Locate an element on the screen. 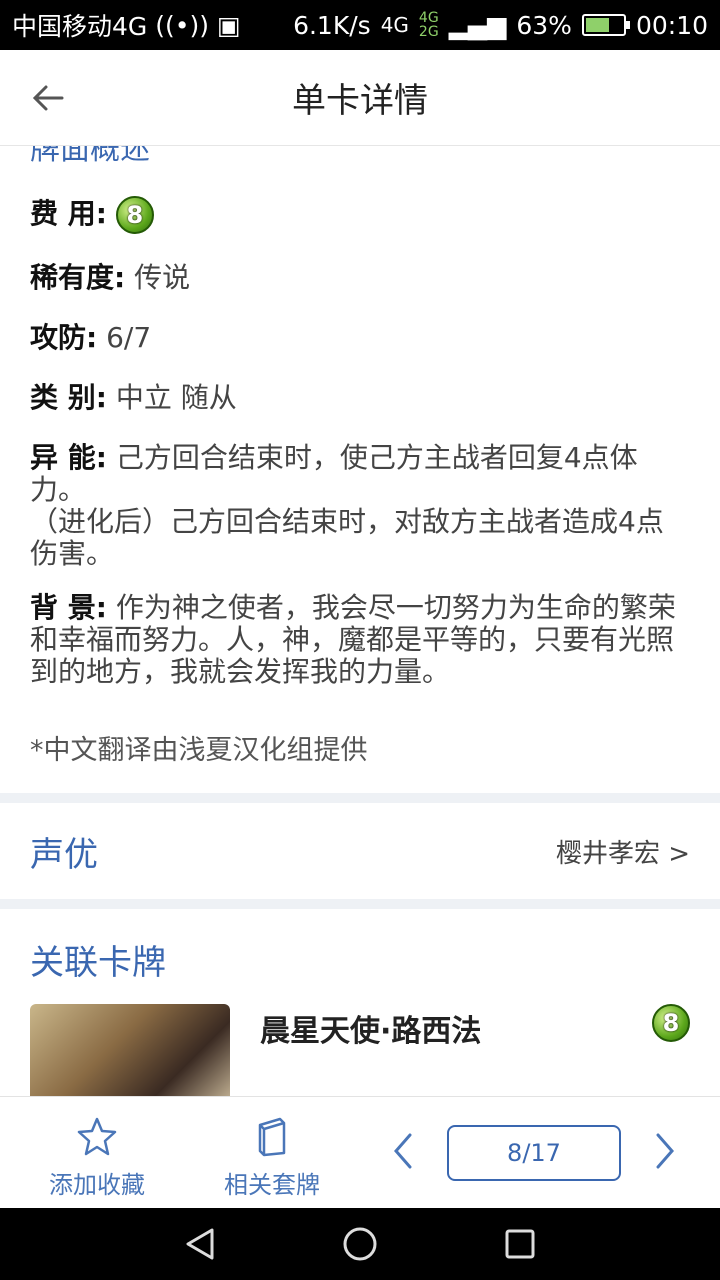  ability-label: 异 能: is located at coordinates (68, 457).